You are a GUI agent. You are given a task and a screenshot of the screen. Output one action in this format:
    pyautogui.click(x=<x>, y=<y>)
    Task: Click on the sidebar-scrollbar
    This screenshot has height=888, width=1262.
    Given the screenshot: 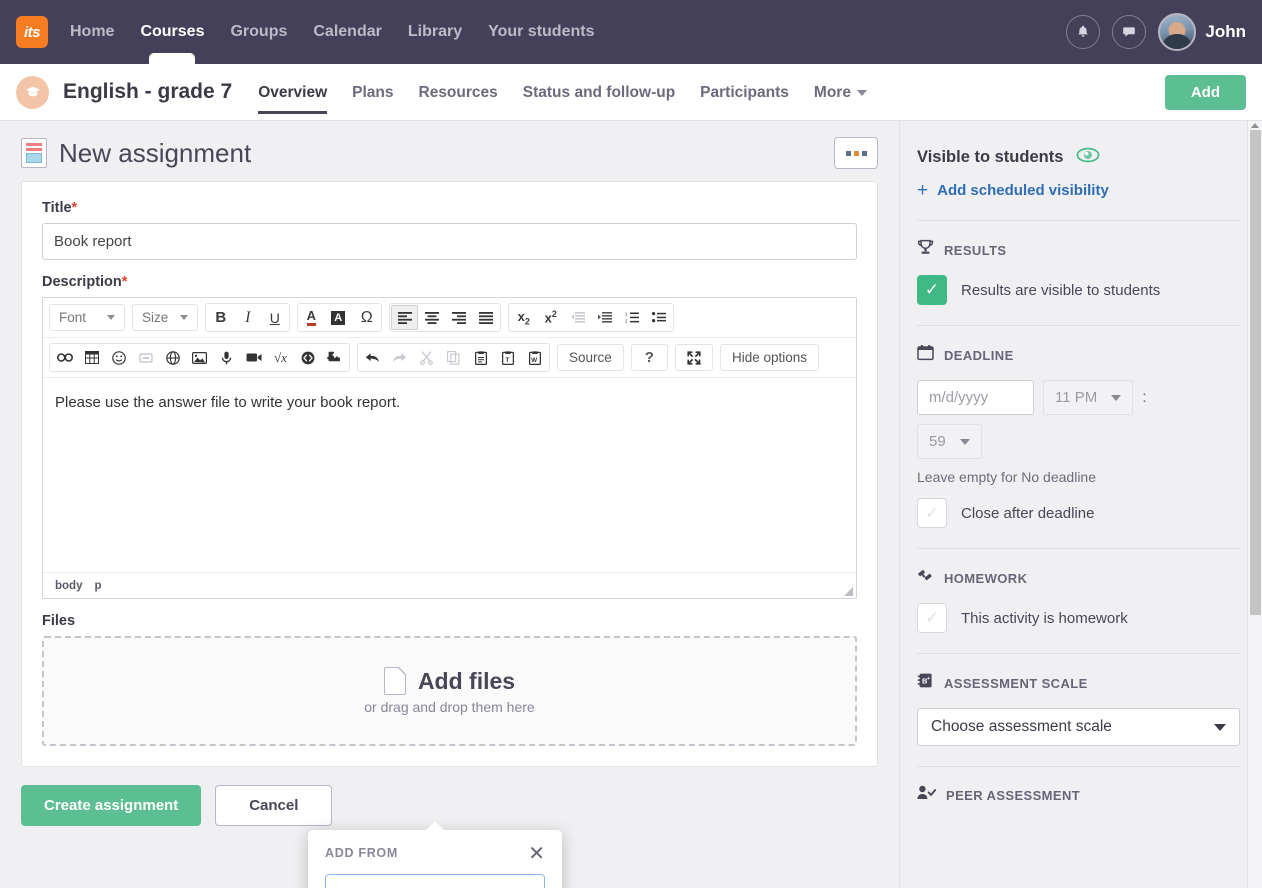 What is the action you would take?
    pyautogui.click(x=1254, y=504)
    